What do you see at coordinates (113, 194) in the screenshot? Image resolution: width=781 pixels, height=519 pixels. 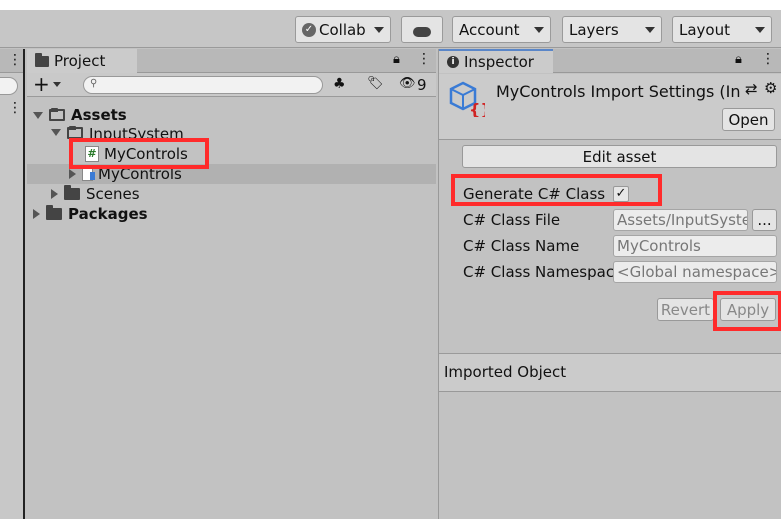 I see `tree-label: Scenes` at bounding box center [113, 194].